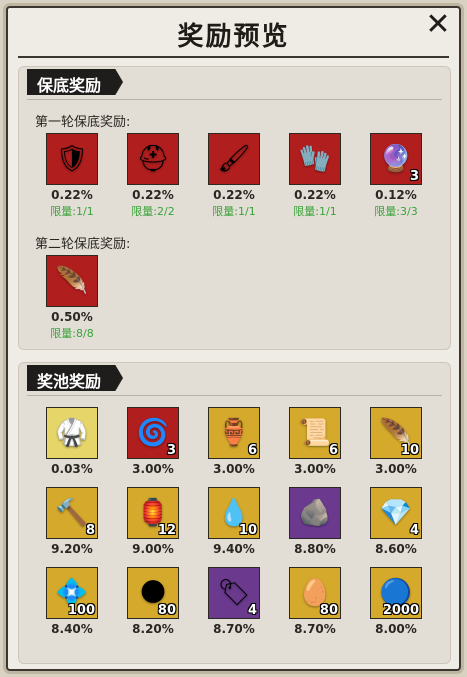 The image size is (467, 677). I want to click on item-glyph: 🥋, so click(72, 433).